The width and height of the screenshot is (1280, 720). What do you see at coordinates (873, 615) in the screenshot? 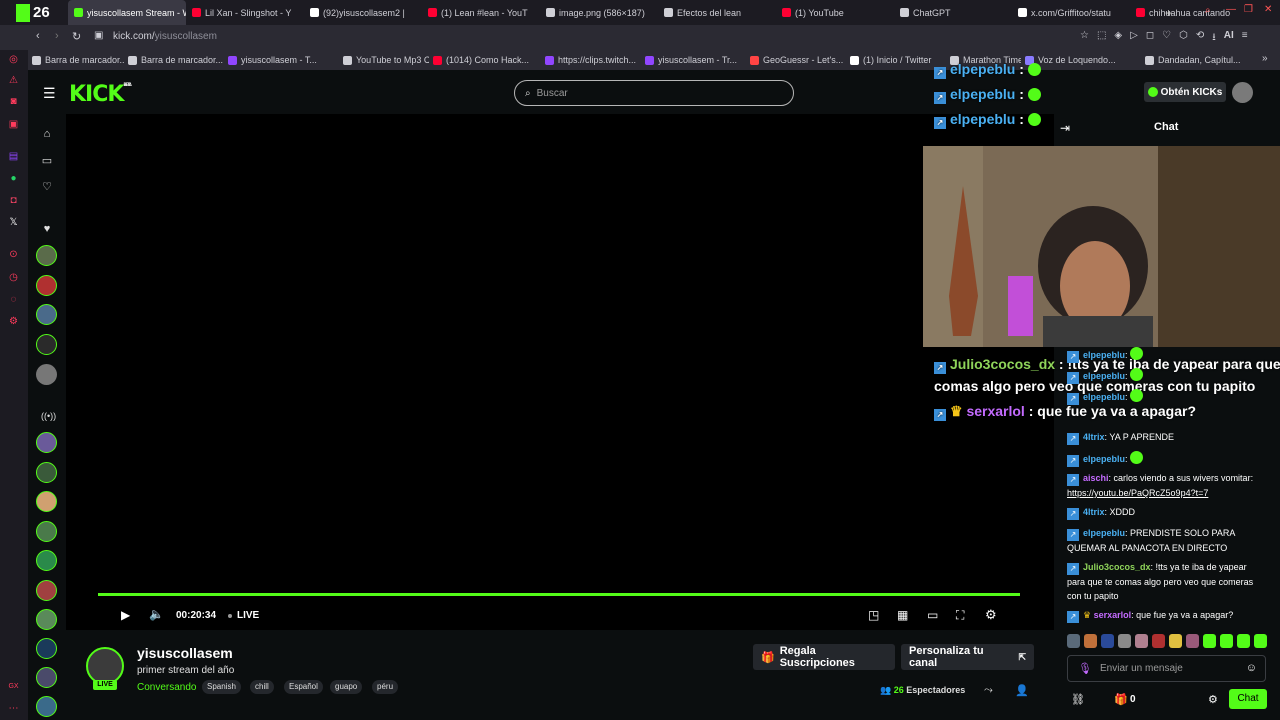
I see `pip-icon: ◳` at bounding box center [873, 615].